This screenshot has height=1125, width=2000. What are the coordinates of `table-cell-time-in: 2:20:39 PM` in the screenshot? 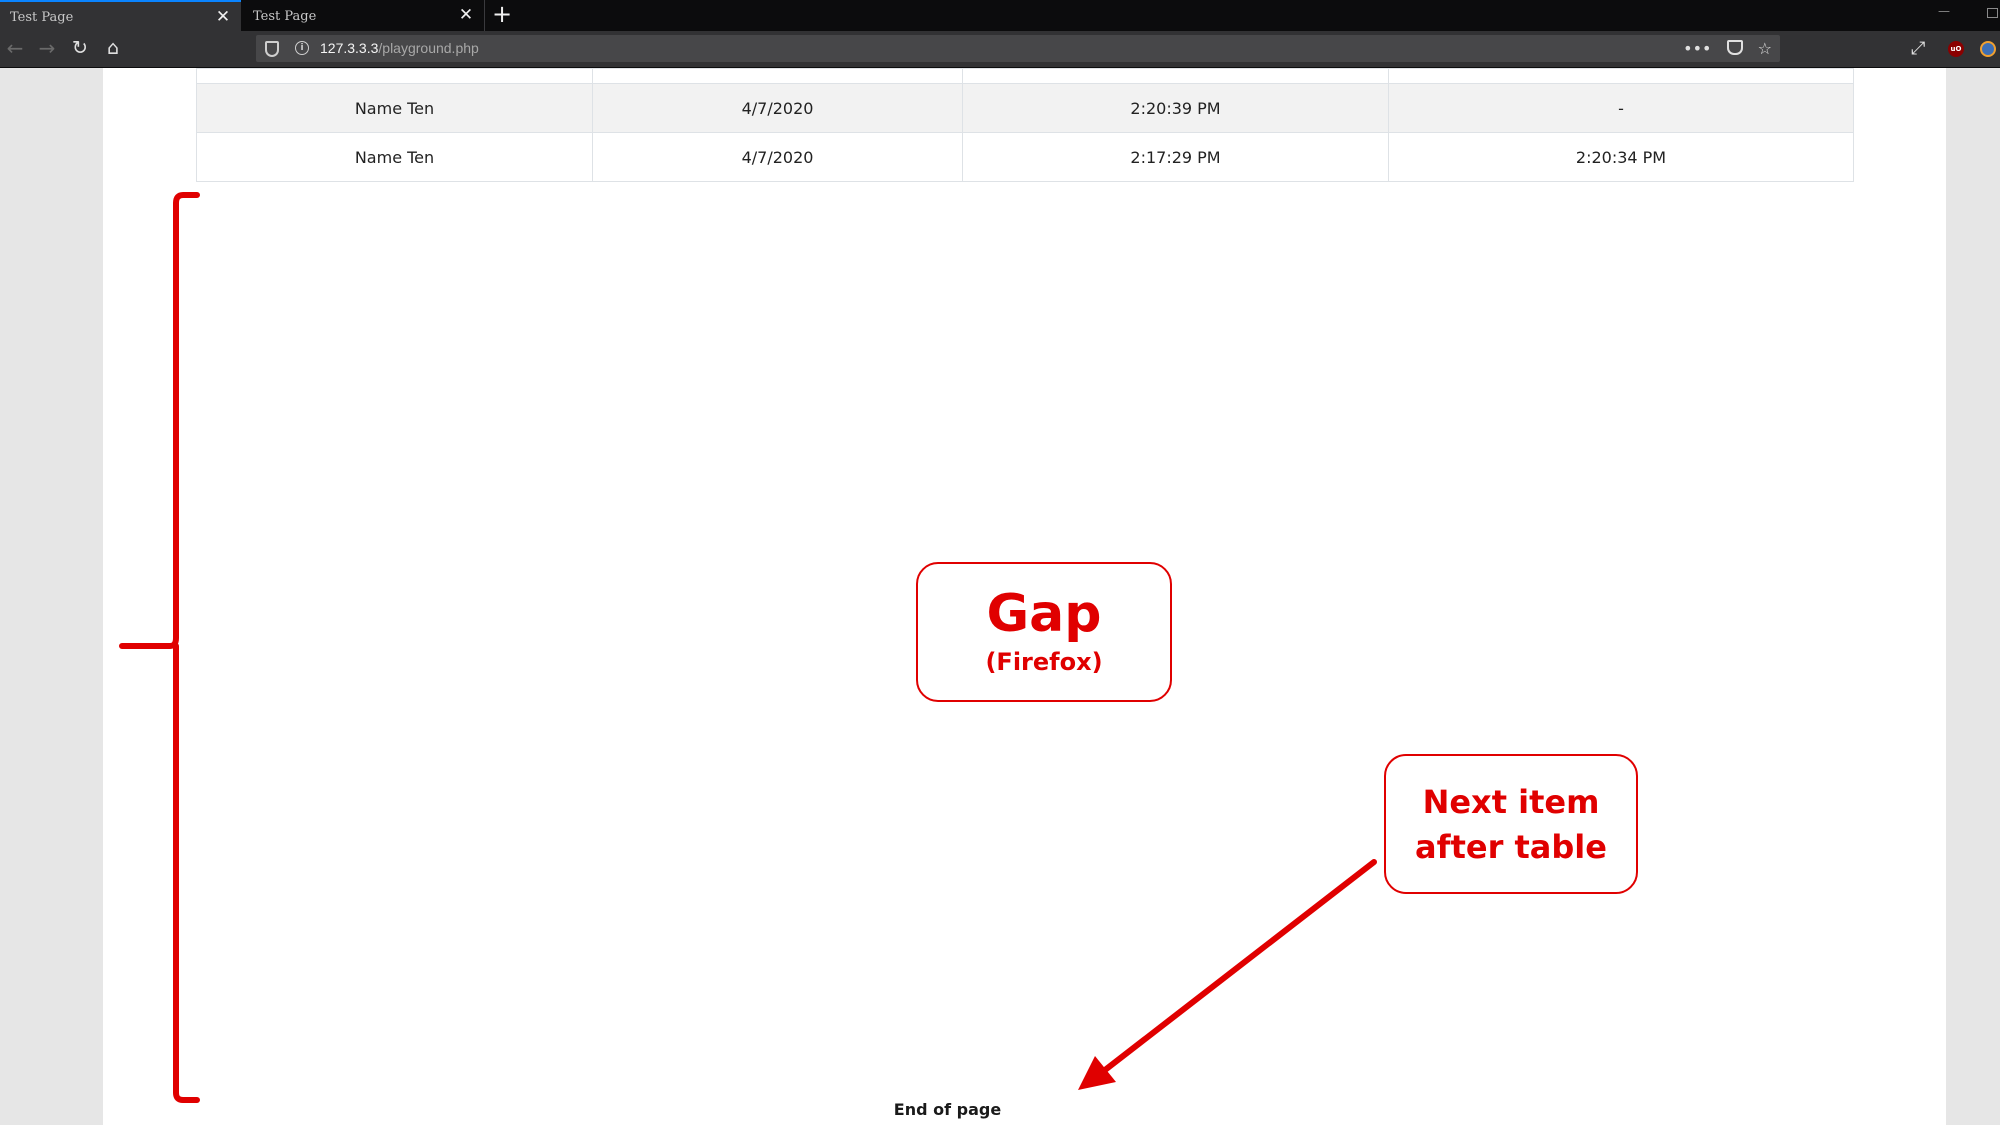 It's located at (1175, 108).